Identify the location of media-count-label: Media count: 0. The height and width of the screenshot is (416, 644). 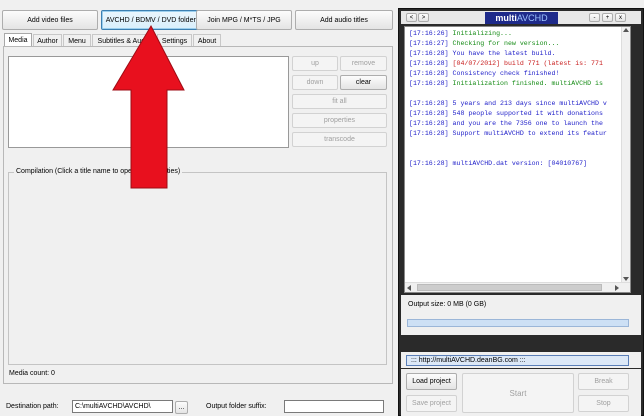
(32, 373).